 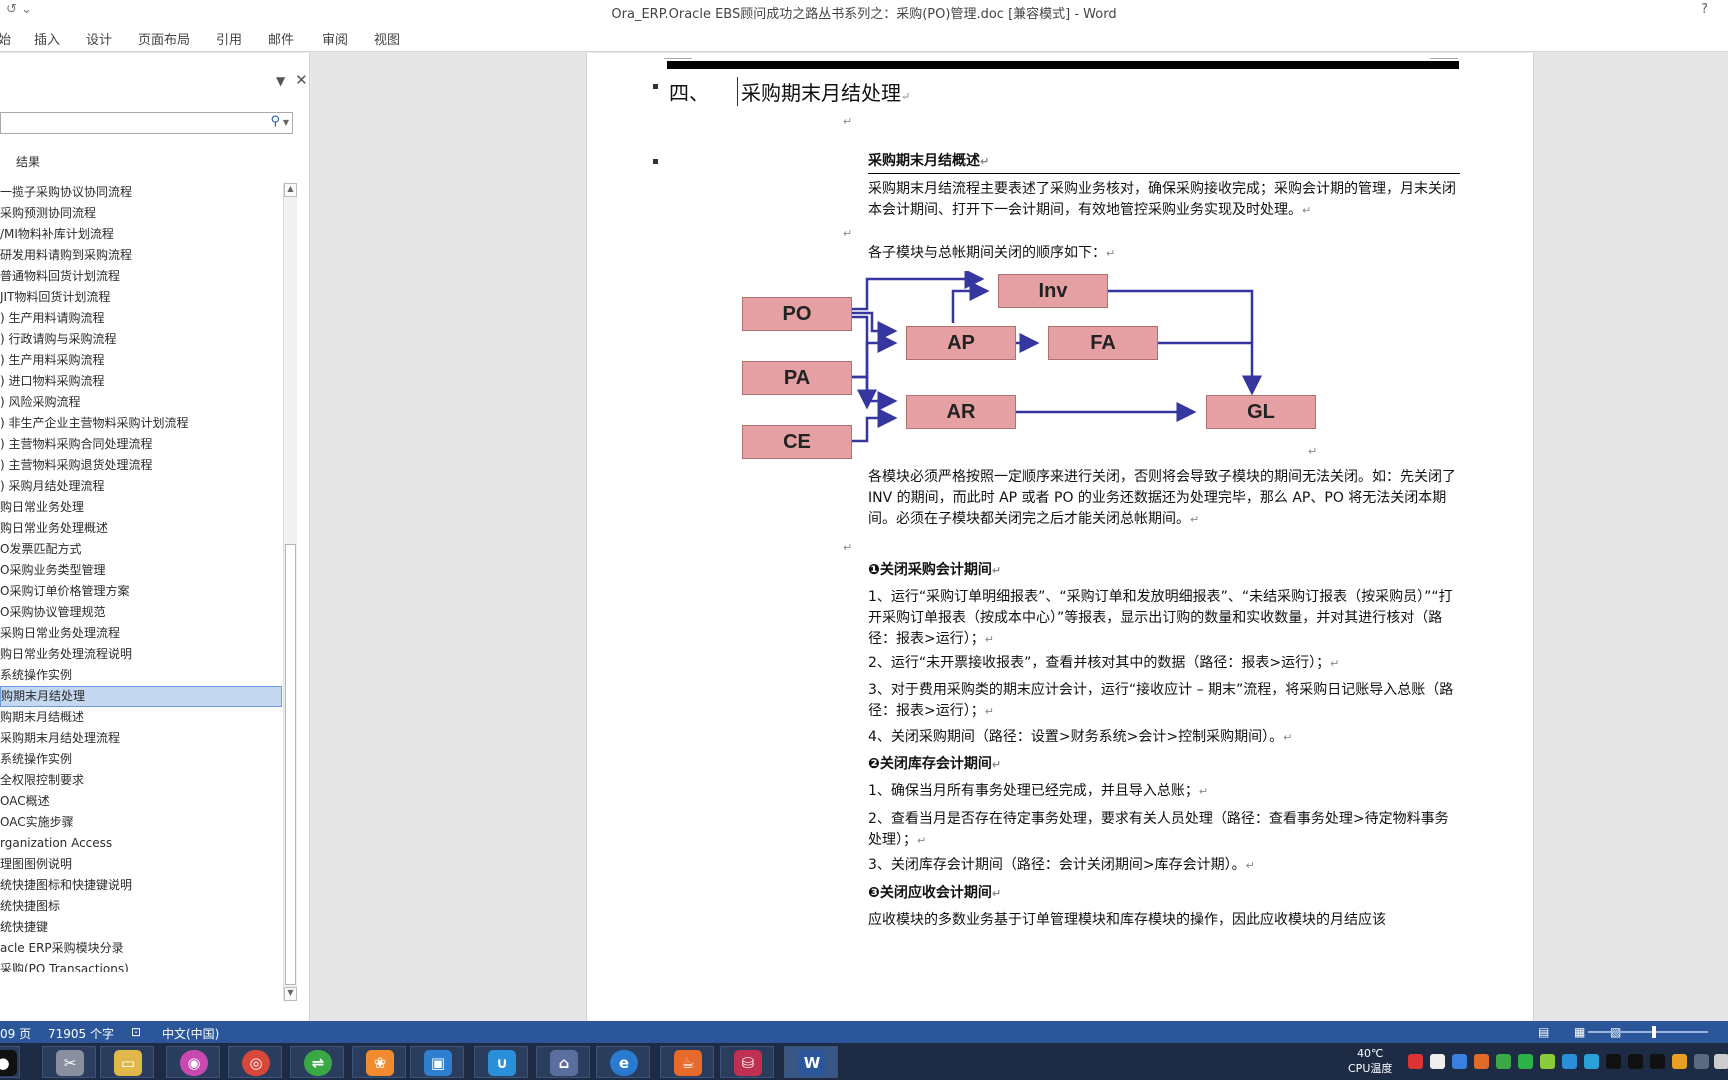 What do you see at coordinates (141, 738) in the screenshot?
I see `nav-heading-item: 采购期末月结处理流程` at bounding box center [141, 738].